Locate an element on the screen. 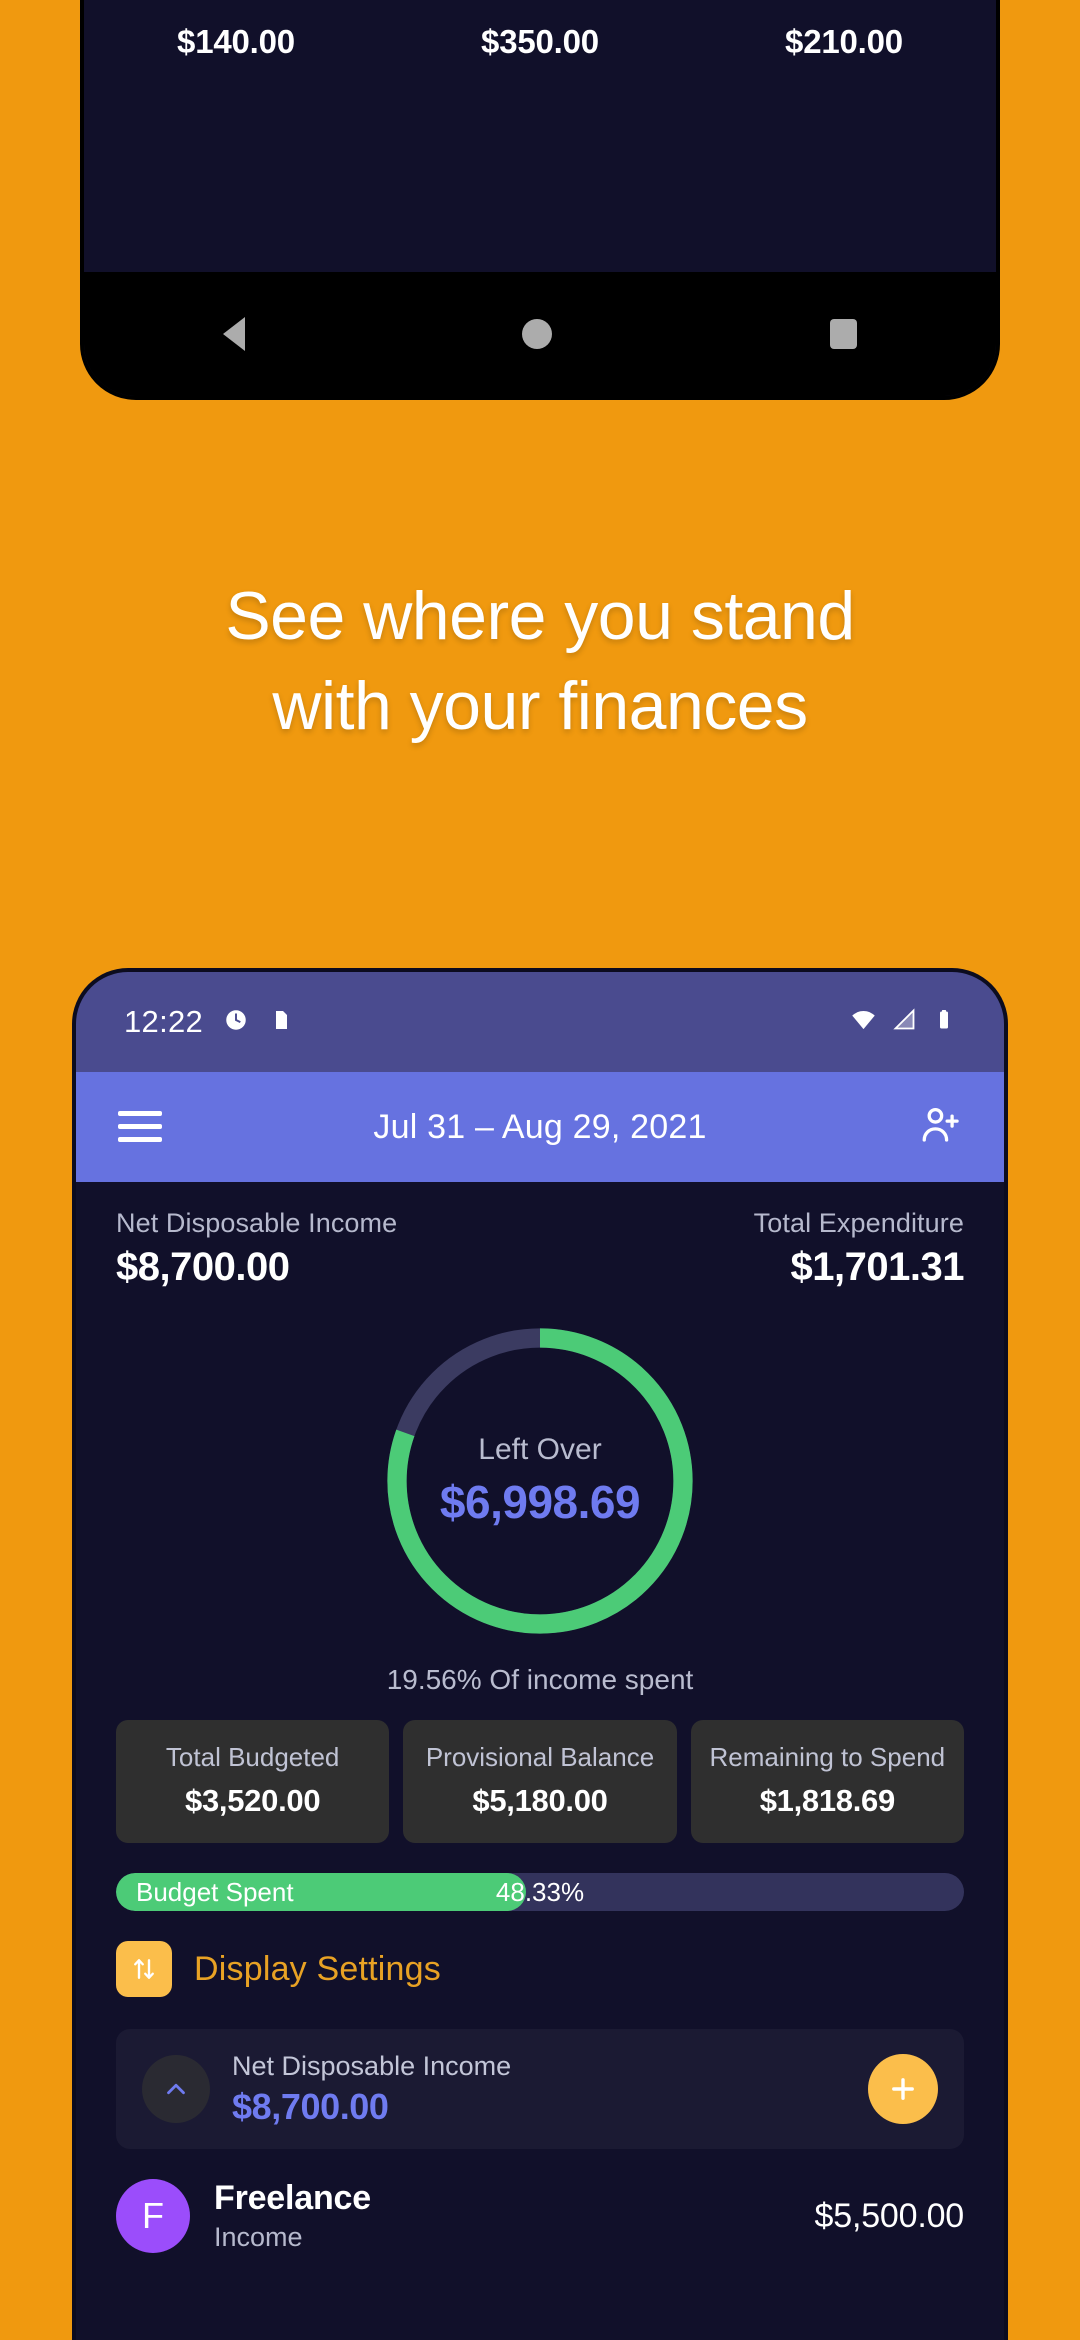 The image size is (1080, 2340). stat-card-value: $3,520.00 is located at coordinates (253, 1800).